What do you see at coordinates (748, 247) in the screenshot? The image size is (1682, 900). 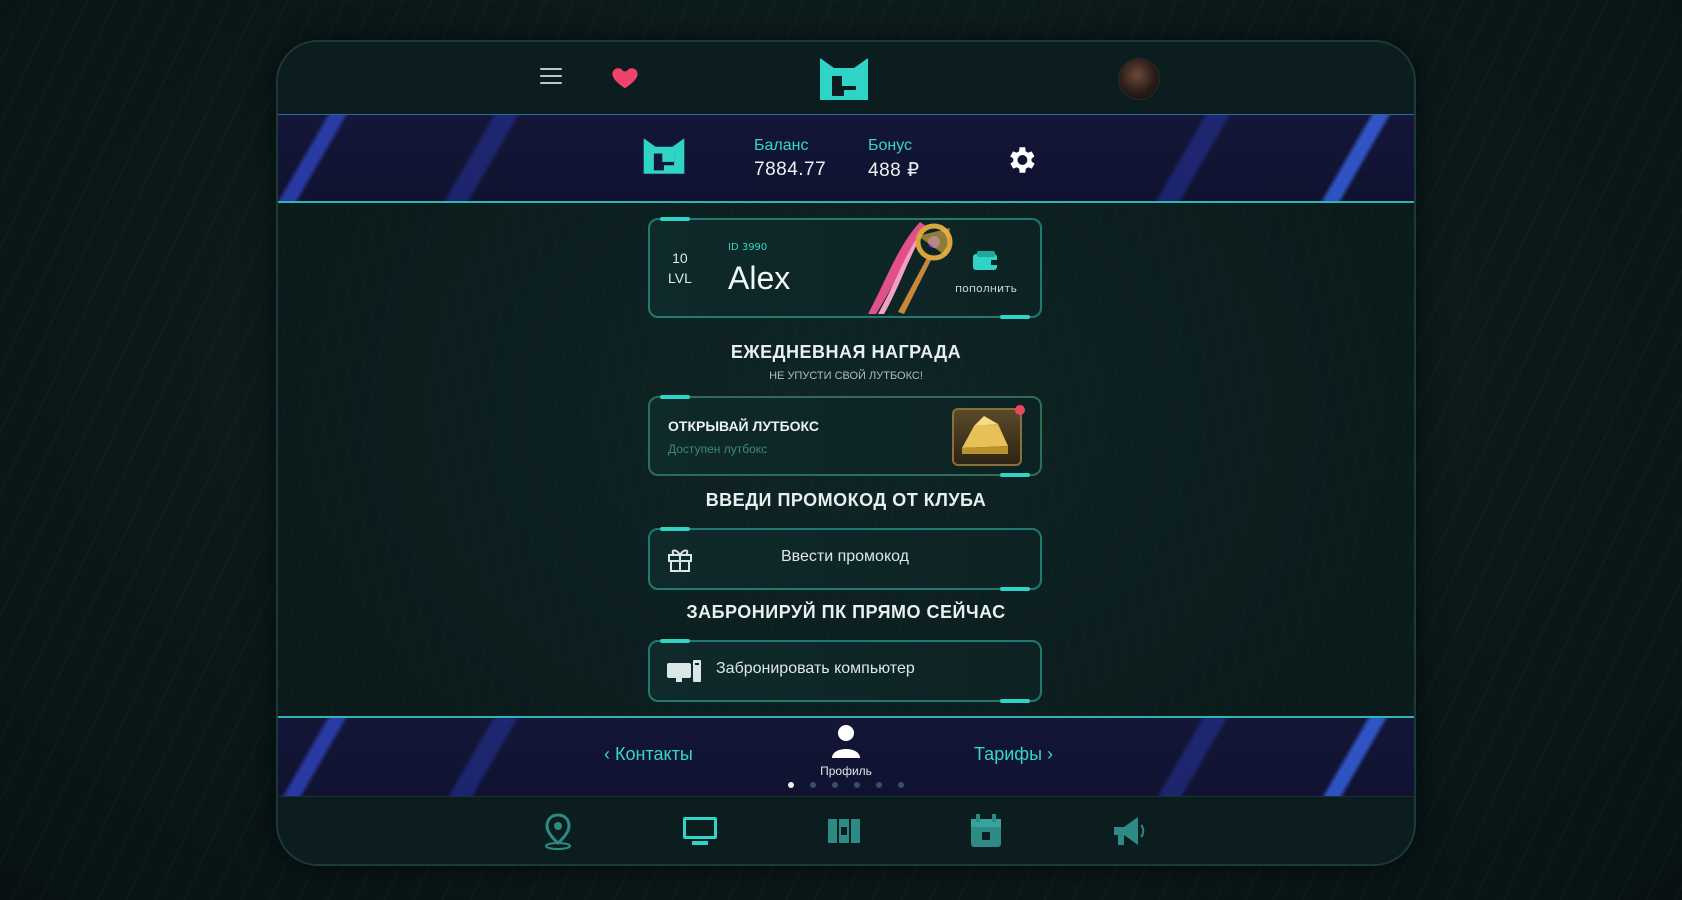 I see `user-id: ID 3990` at bounding box center [748, 247].